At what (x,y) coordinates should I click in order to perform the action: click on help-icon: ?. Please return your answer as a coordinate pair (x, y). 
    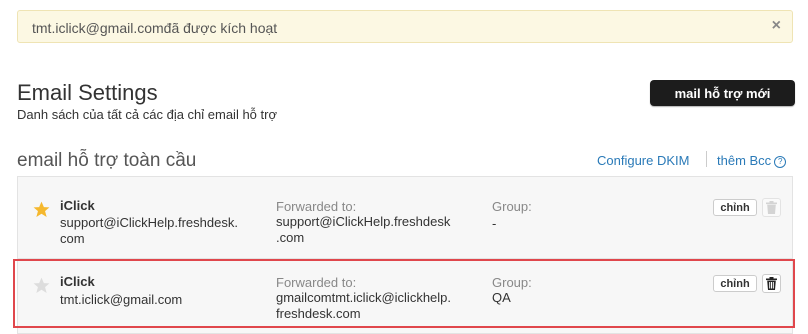
    Looking at the image, I should click on (780, 161).